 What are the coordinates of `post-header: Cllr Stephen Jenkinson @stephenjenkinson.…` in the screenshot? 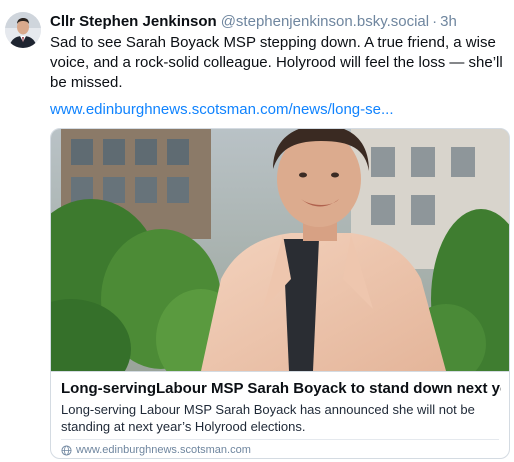 It's located at (280, 22).